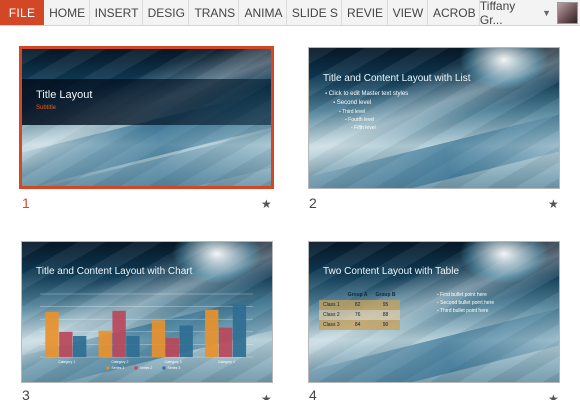  Describe the element at coordinates (22, 12) in the screenshot. I see `file-tab: FILE` at that location.